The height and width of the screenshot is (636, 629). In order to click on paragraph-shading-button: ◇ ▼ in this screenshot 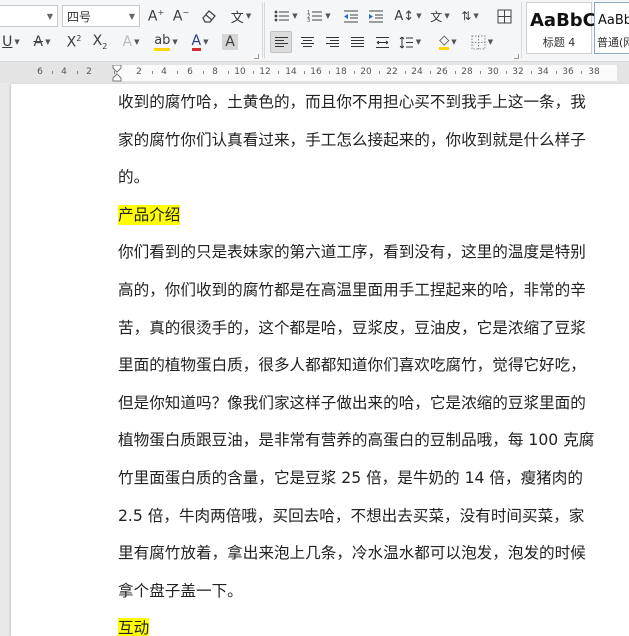, I will do `click(448, 42)`.